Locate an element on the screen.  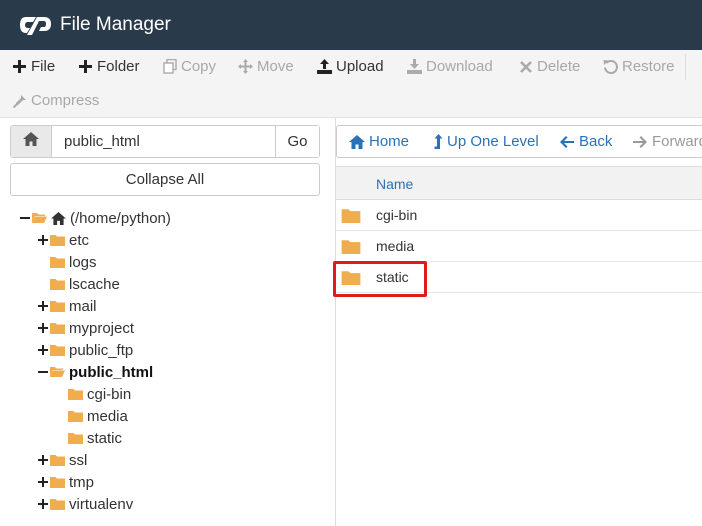
tree-node-ssl: ssl is located at coordinates (62, 460).